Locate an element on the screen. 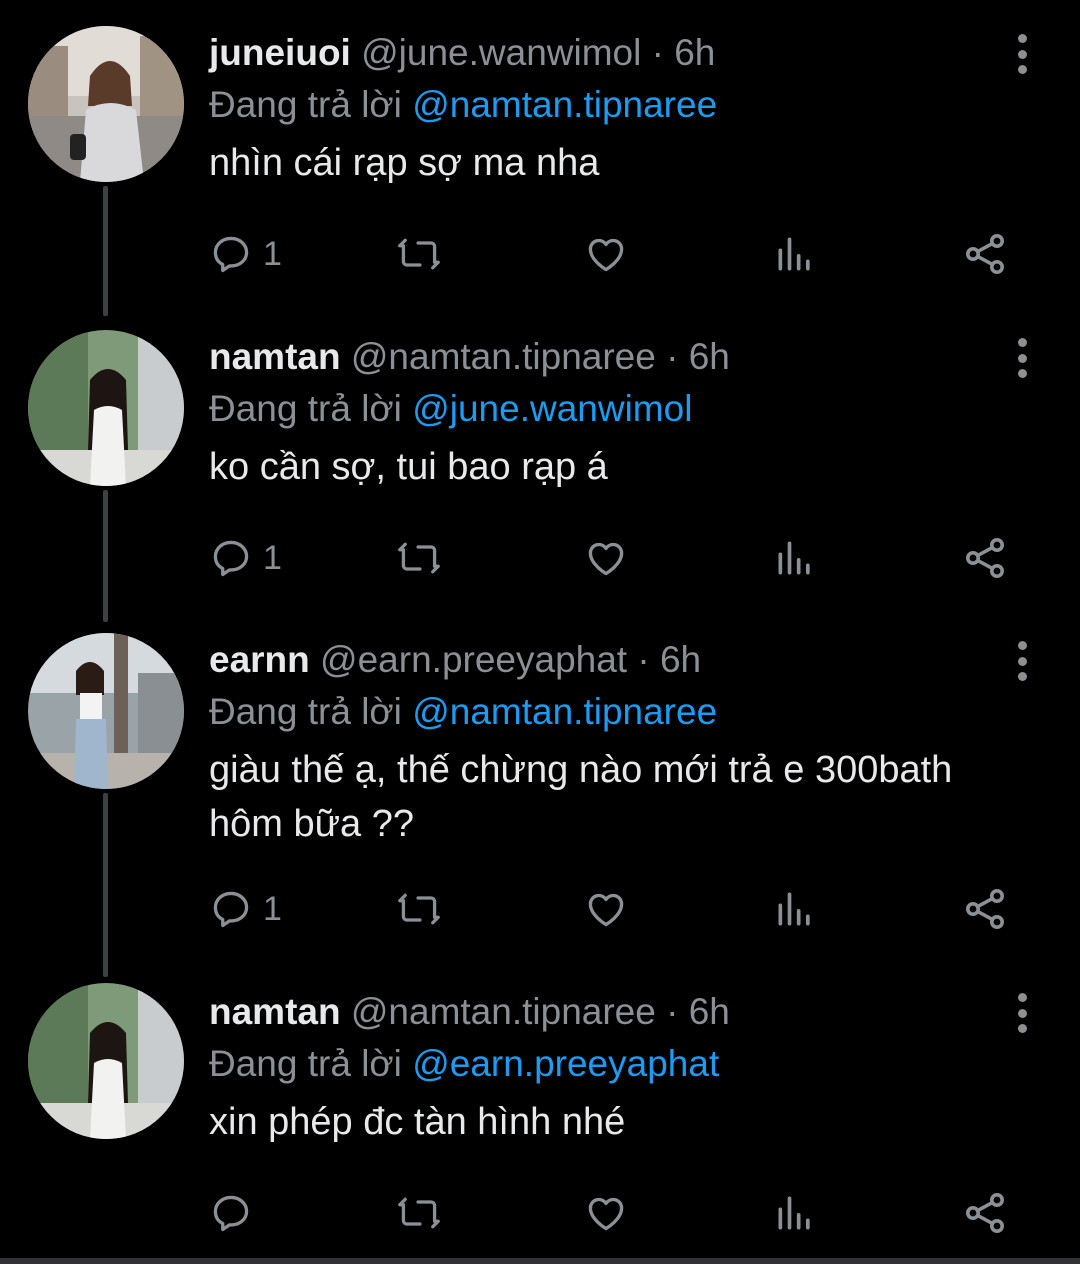 Image resolution: width=1080 pixels, height=1264 pixels. user-handle: @earn.preeyaphat is located at coordinates (473, 659).